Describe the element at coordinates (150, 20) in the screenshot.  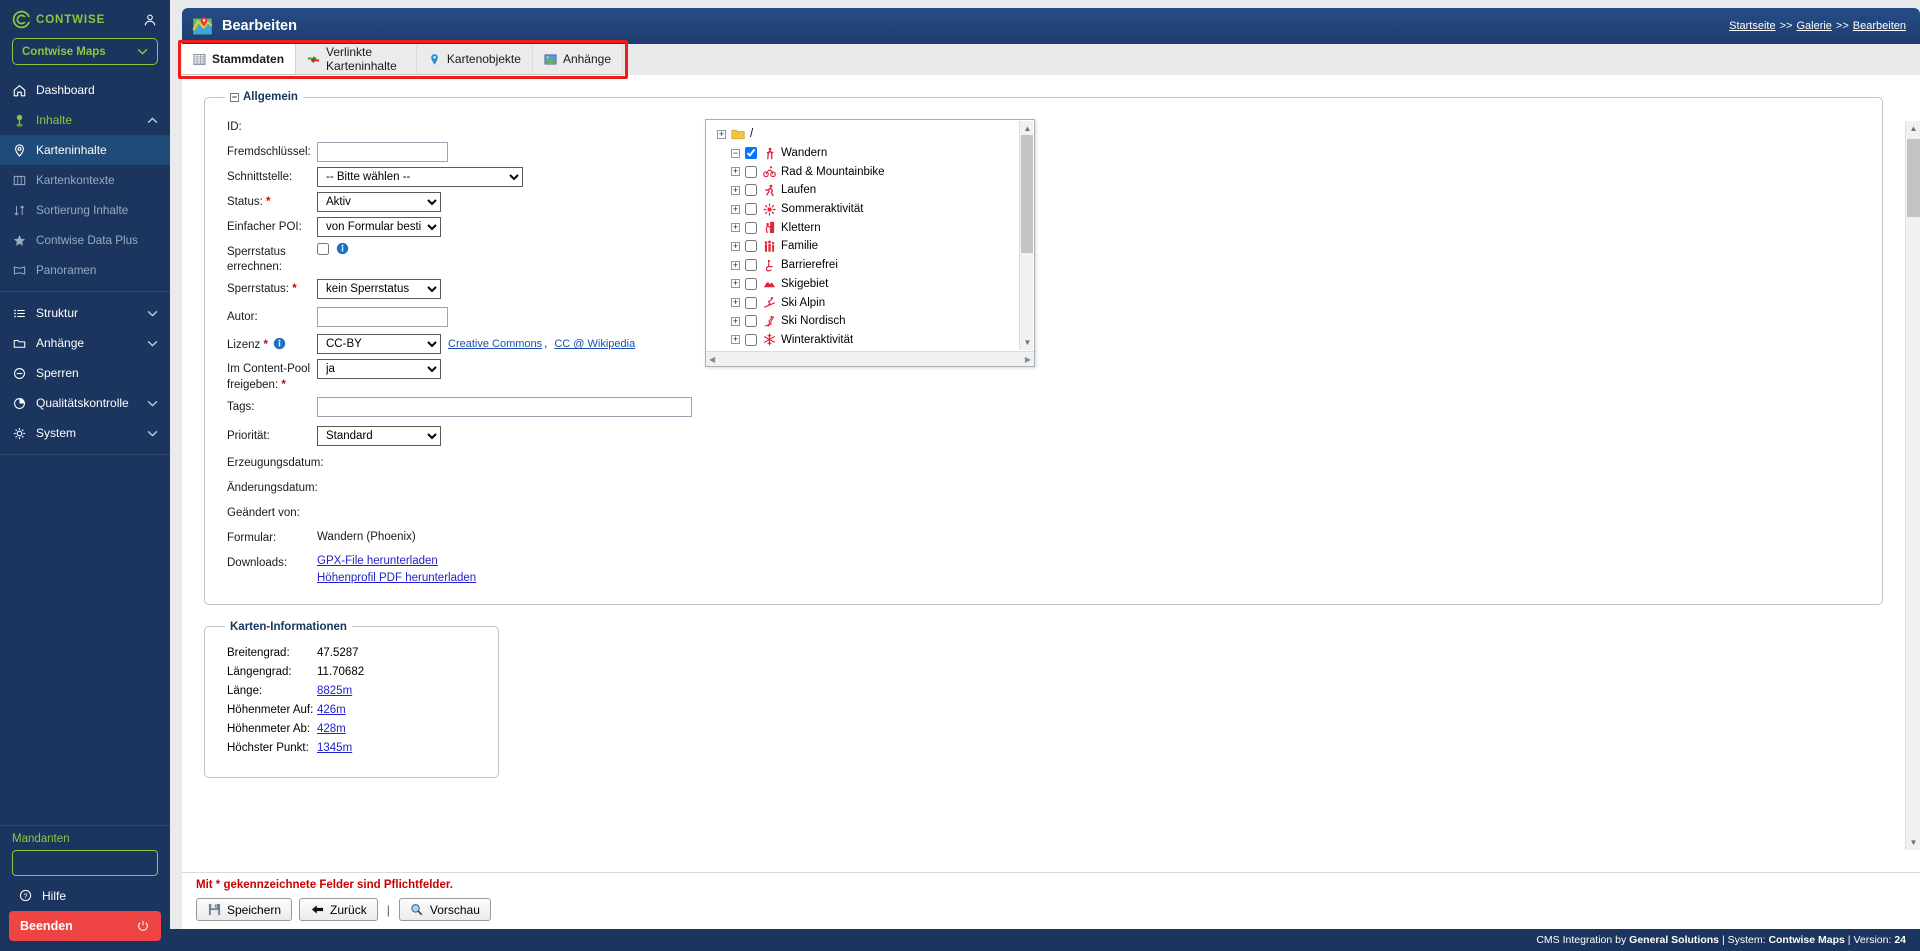
I see `user-account-icon` at that location.